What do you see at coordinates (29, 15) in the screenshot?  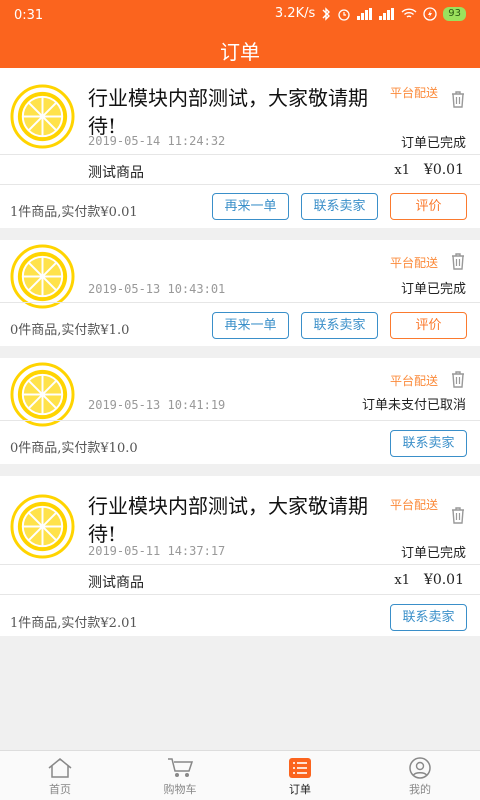 I see `status-time: 0:31` at bounding box center [29, 15].